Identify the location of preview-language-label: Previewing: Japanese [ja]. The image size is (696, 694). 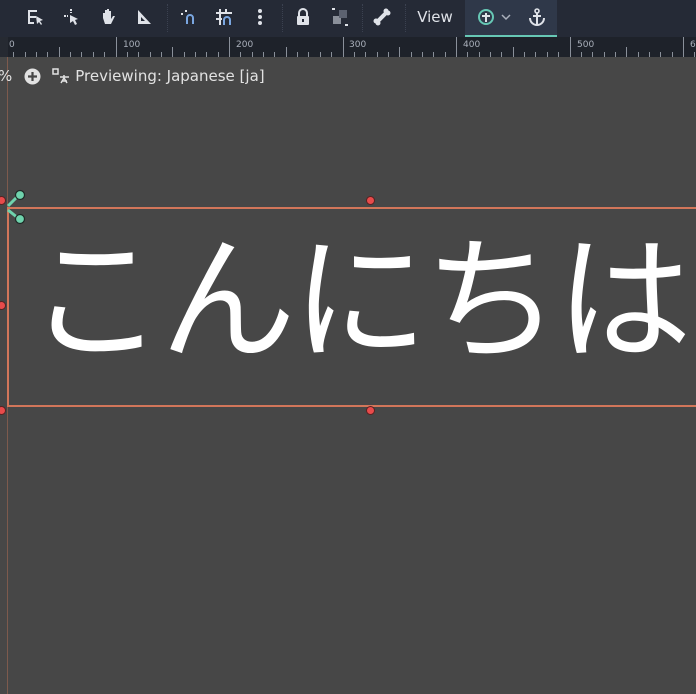
(170, 76).